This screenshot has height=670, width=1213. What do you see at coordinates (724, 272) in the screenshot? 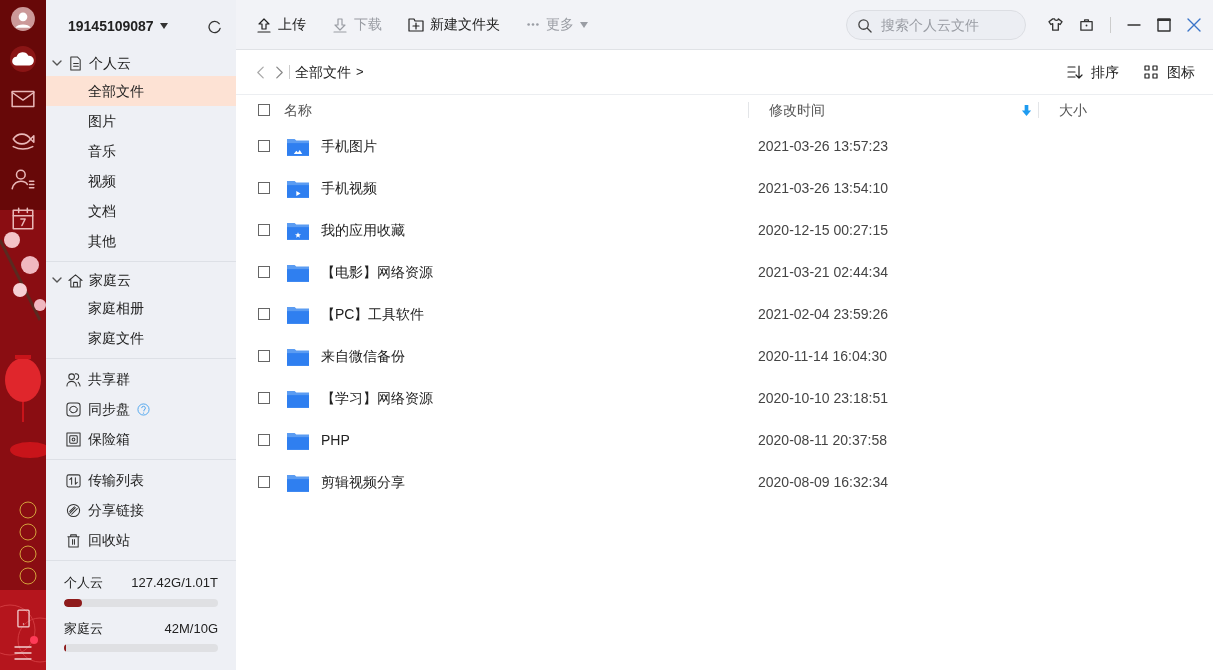
I see `file-row: 【电影】网络资源 2021-03-21 02:44:34` at bounding box center [724, 272].